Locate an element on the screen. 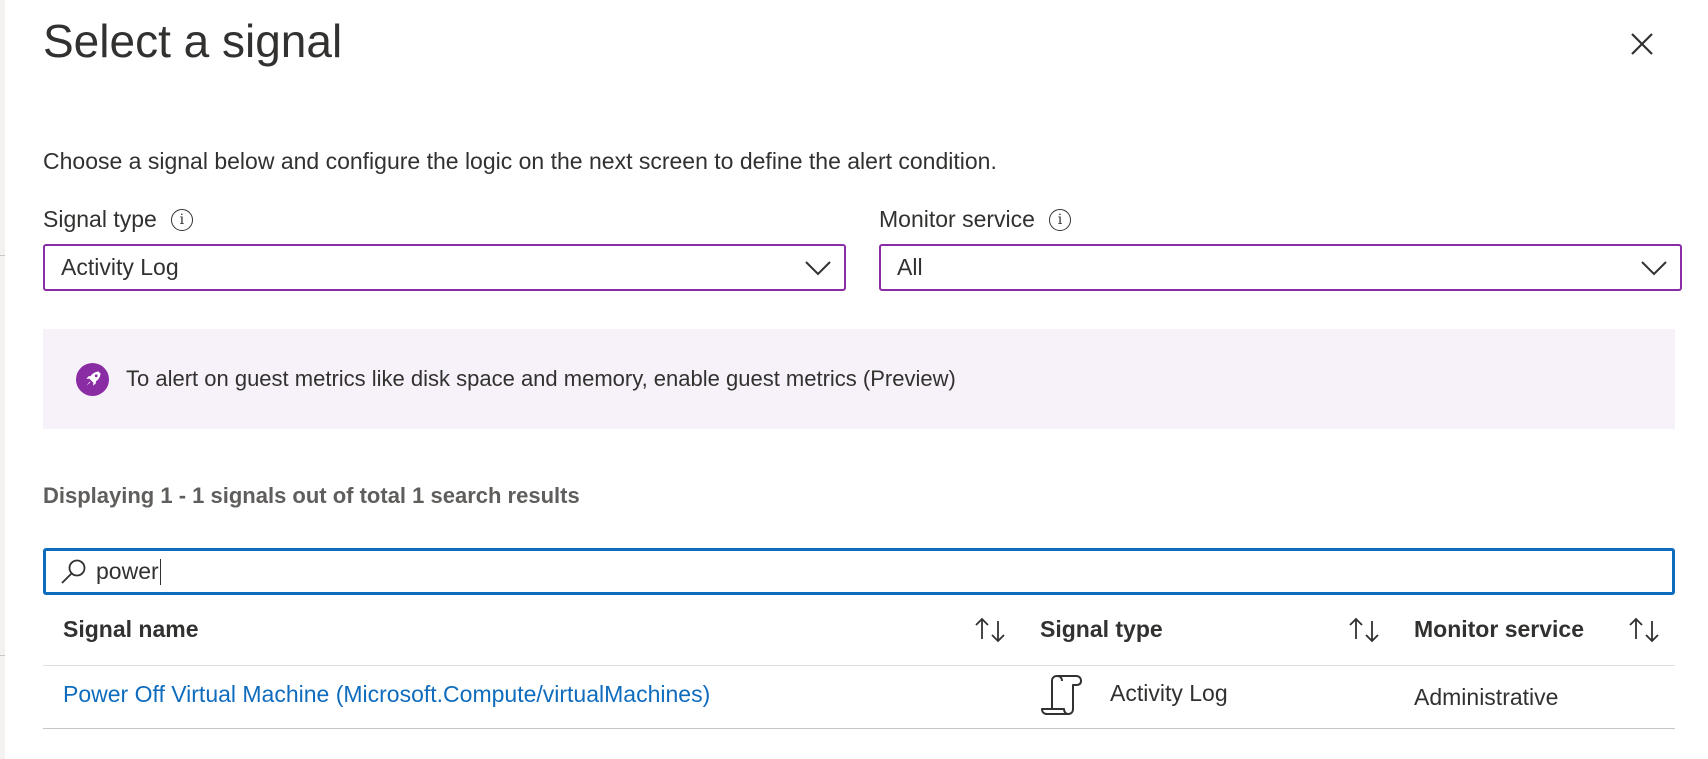 The height and width of the screenshot is (759, 1708). signal-type-cell: Activity Log is located at coordinates (1169, 693).